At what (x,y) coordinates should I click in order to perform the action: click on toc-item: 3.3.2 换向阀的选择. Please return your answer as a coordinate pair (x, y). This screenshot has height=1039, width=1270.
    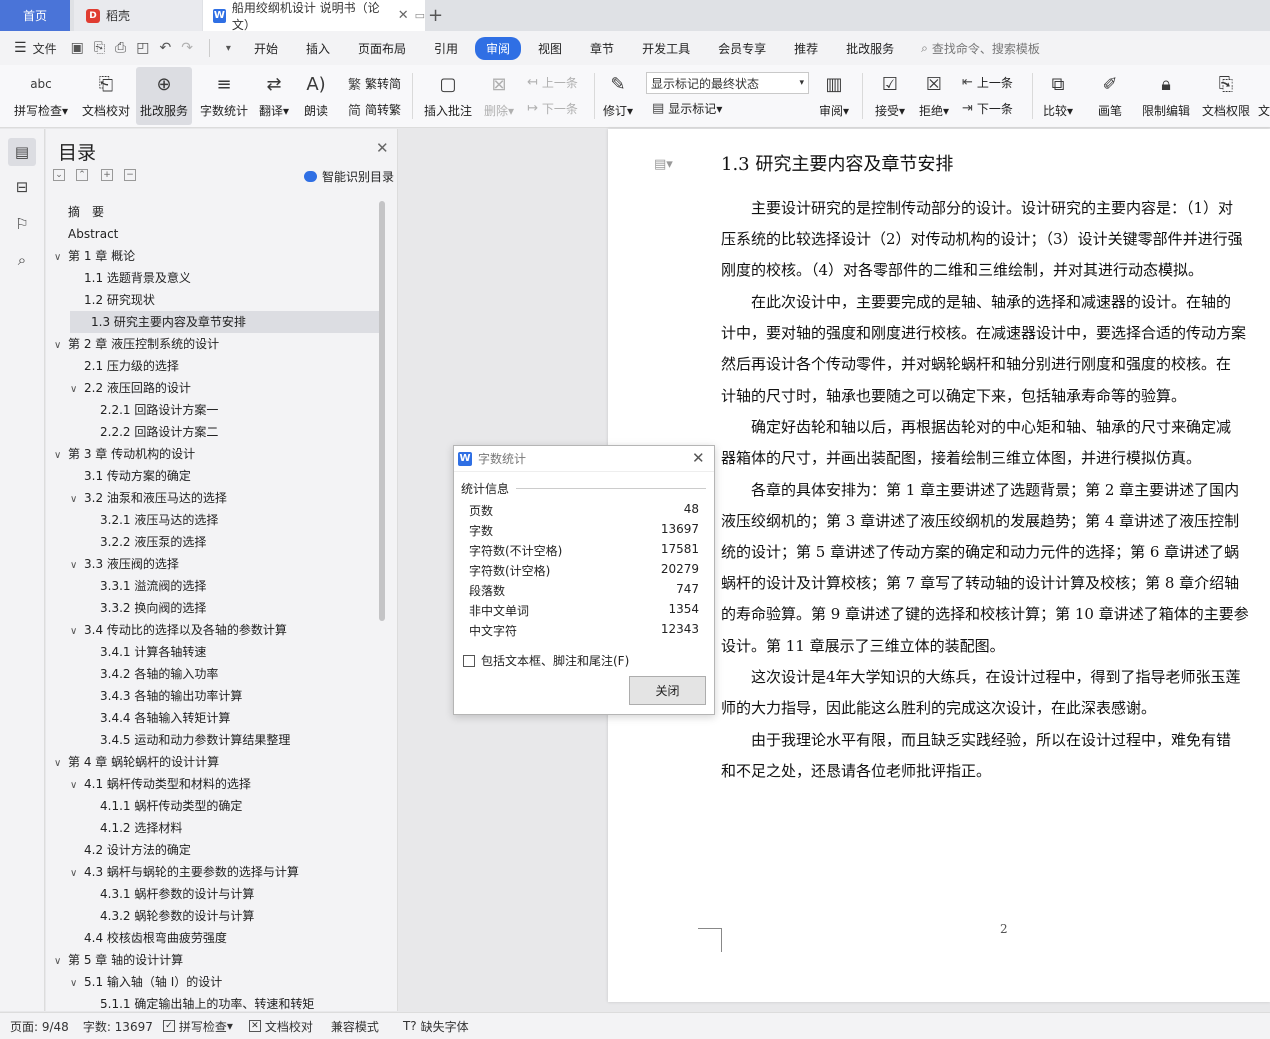
    Looking at the image, I should click on (153, 608).